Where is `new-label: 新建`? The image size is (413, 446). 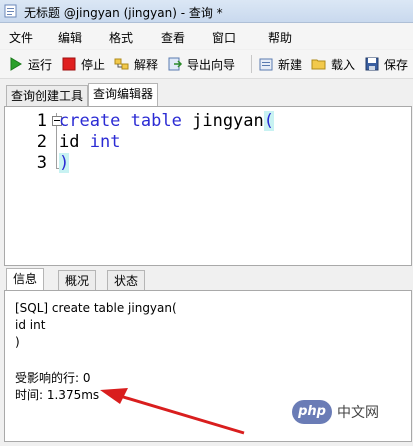
new-label: 新建 is located at coordinates (290, 64).